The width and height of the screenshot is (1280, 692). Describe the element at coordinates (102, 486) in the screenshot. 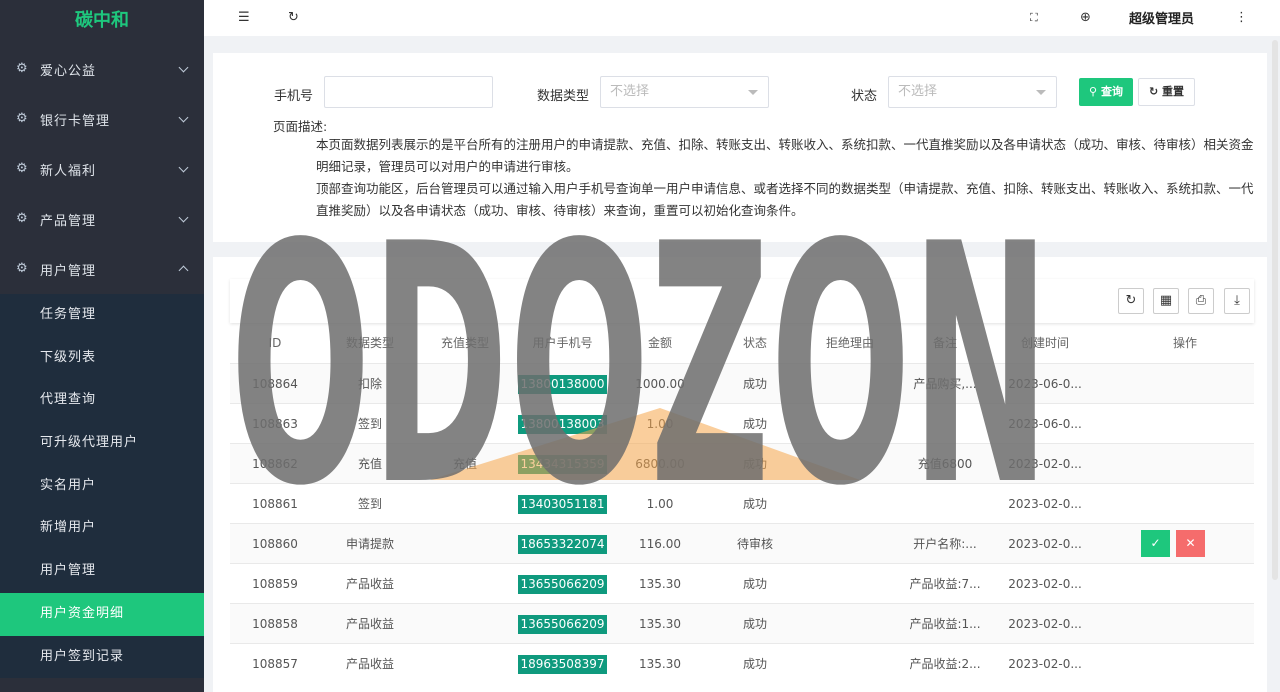

I see `sidebar-item-verified-users: 实名用户` at that location.